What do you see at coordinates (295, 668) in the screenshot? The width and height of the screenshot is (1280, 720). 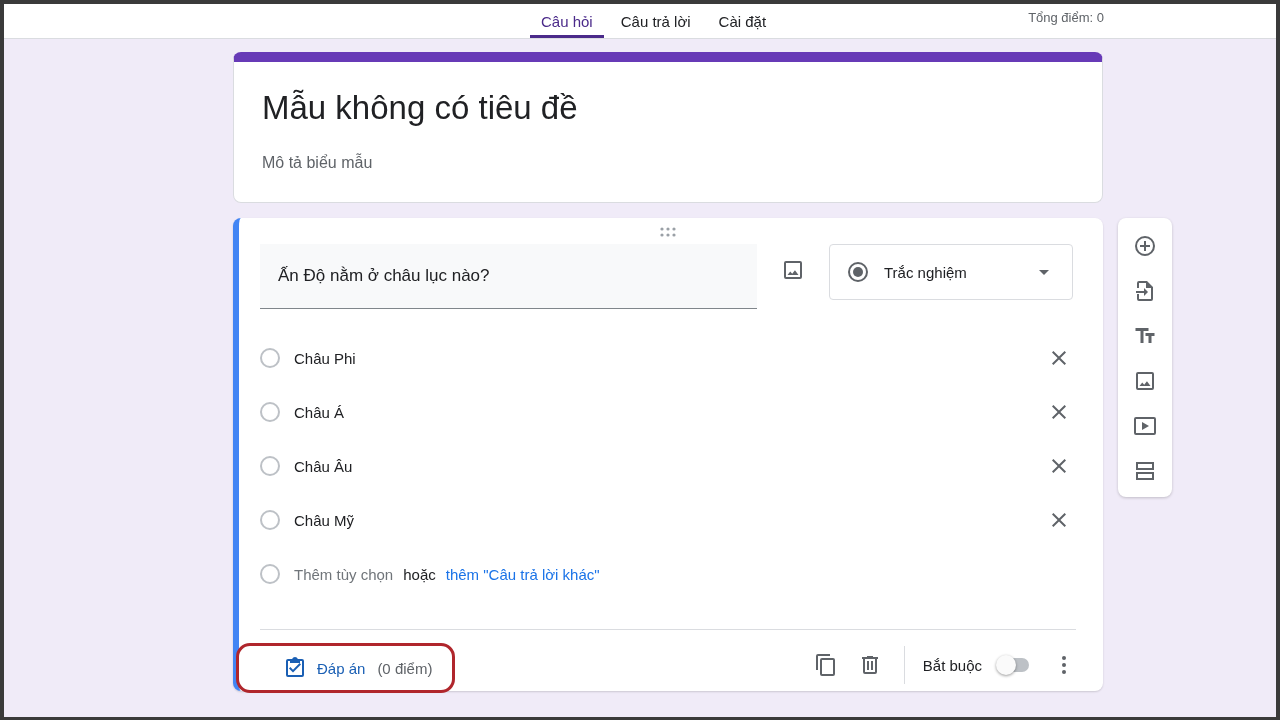 I see `clipboard-check-icon` at bounding box center [295, 668].